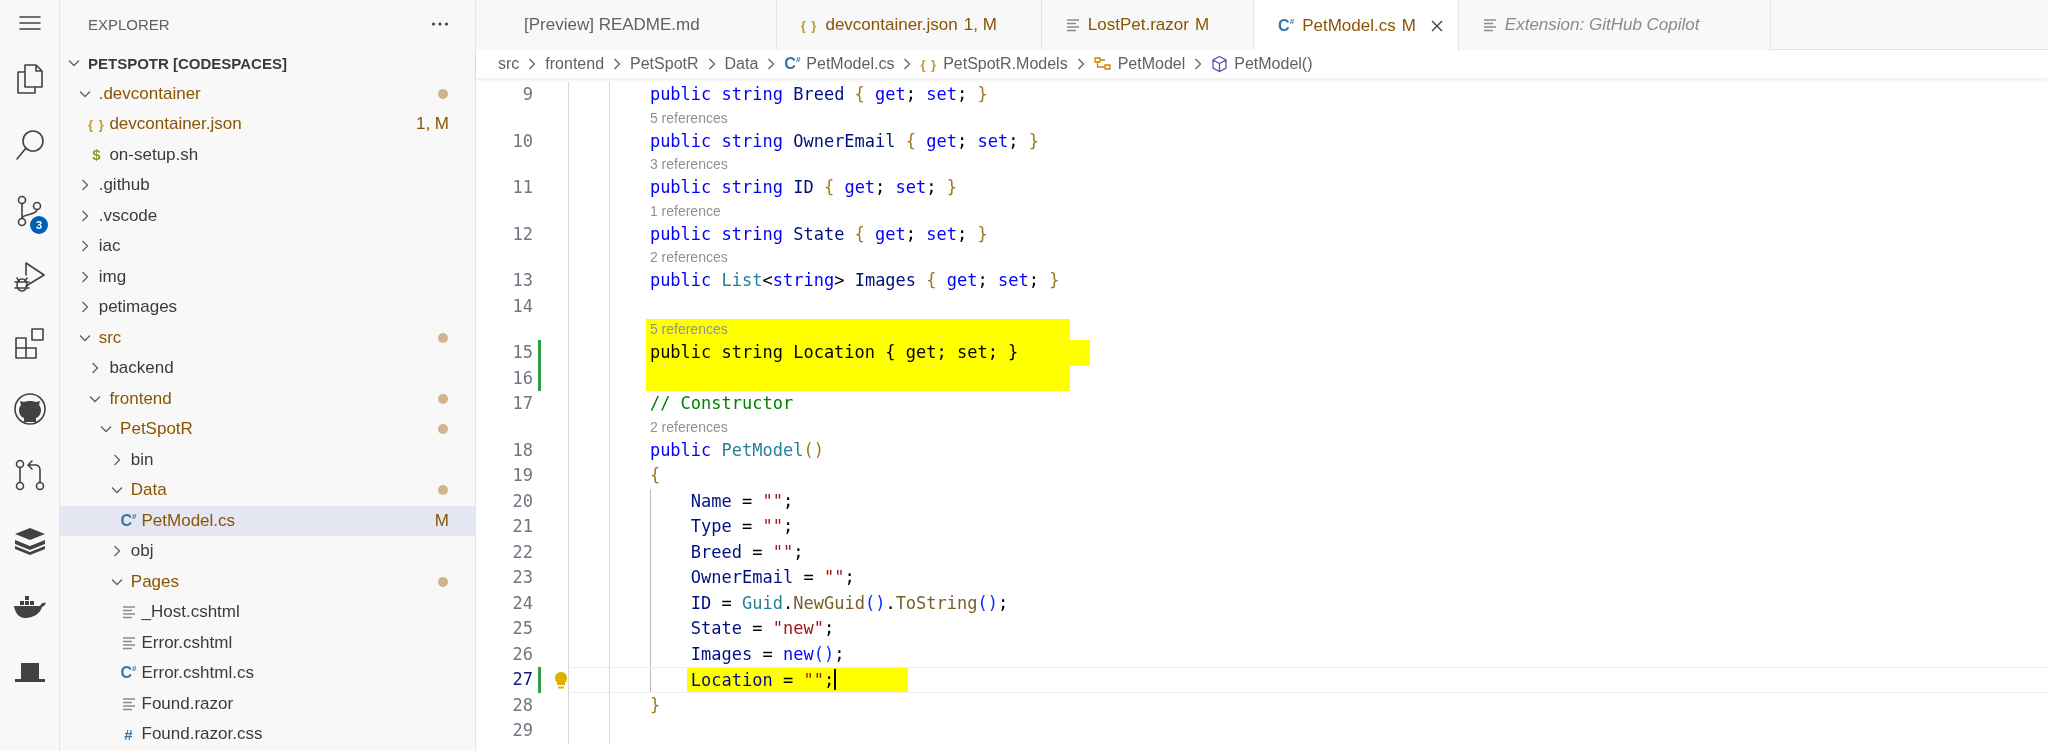 The height and width of the screenshot is (751, 2048). What do you see at coordinates (176, 124) in the screenshot?
I see `file-name: devcontainer.json` at bounding box center [176, 124].